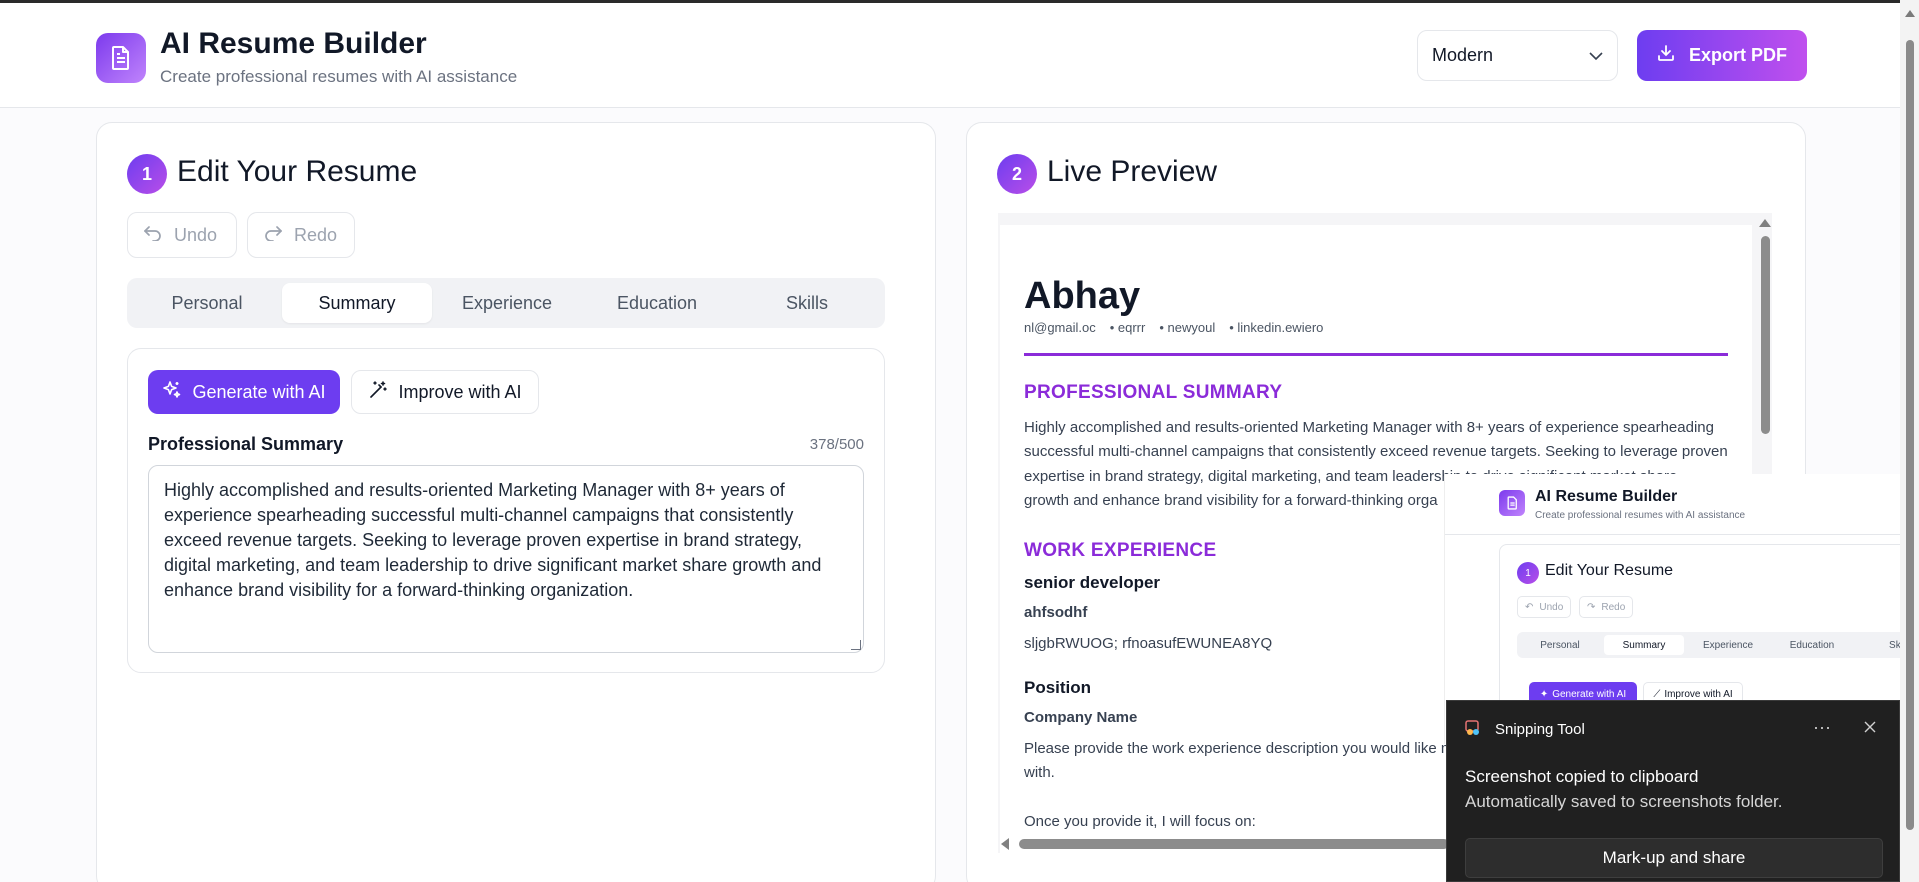  I want to click on thumb-undo: ↶ Undo, so click(1544, 607).